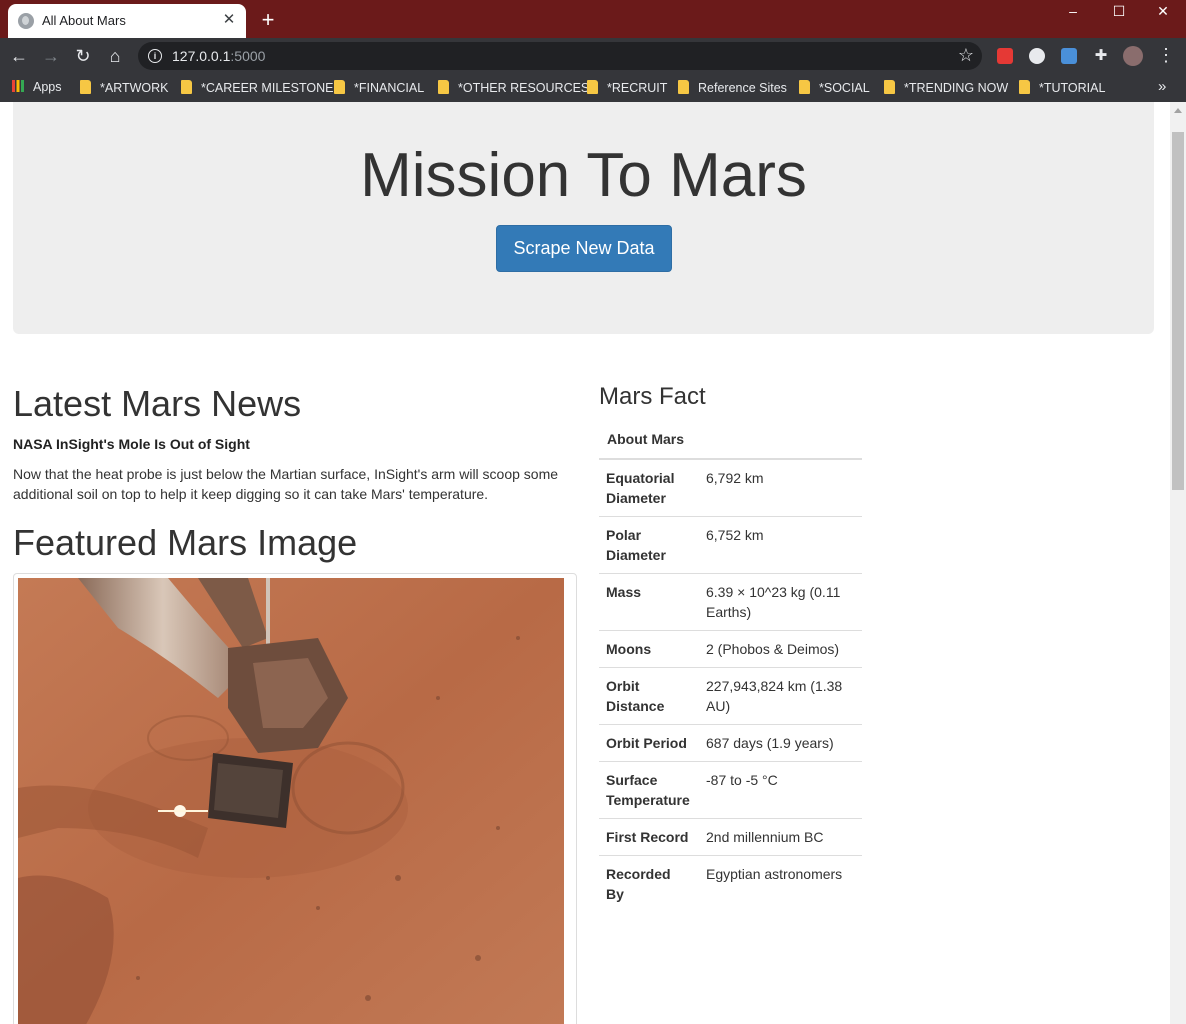 The image size is (1186, 1024). Describe the element at coordinates (1037, 56) in the screenshot. I see `extension-icon` at that location.